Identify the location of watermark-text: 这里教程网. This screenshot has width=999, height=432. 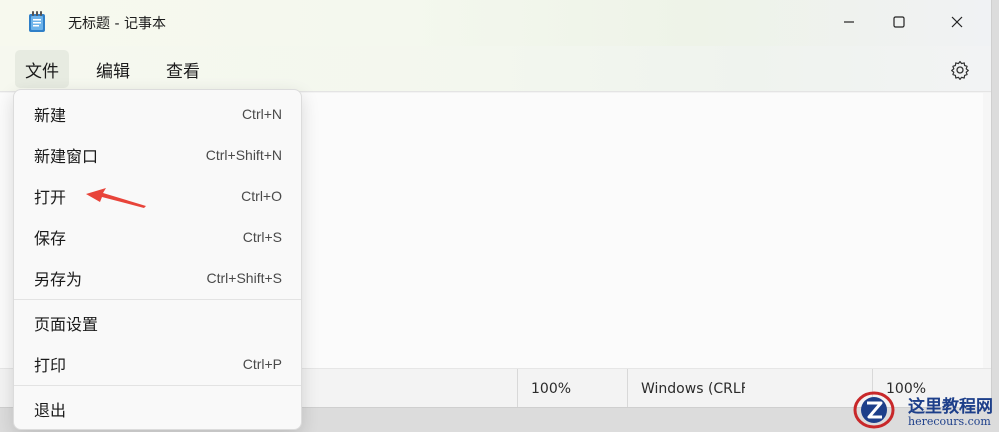
(950, 407).